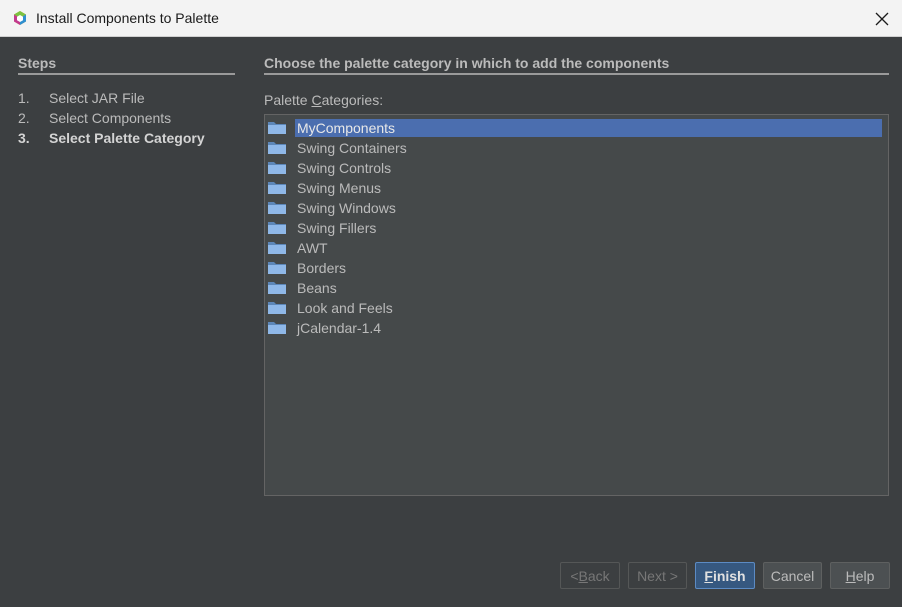  I want to click on list-item: MyComponents, so click(576, 127).